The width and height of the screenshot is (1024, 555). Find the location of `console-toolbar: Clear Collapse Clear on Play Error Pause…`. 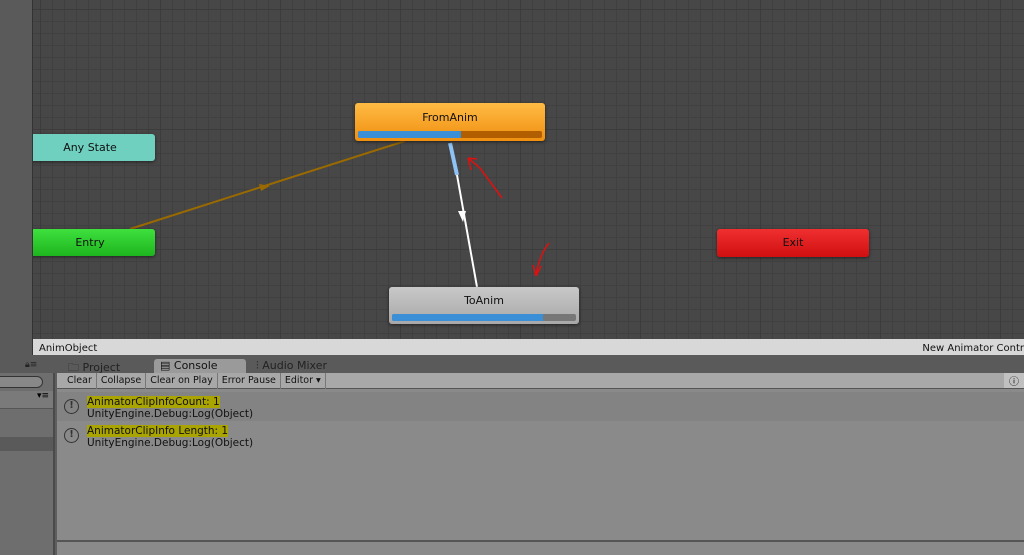

console-toolbar: Clear Collapse Clear on Play Error Pause… is located at coordinates (540, 381).